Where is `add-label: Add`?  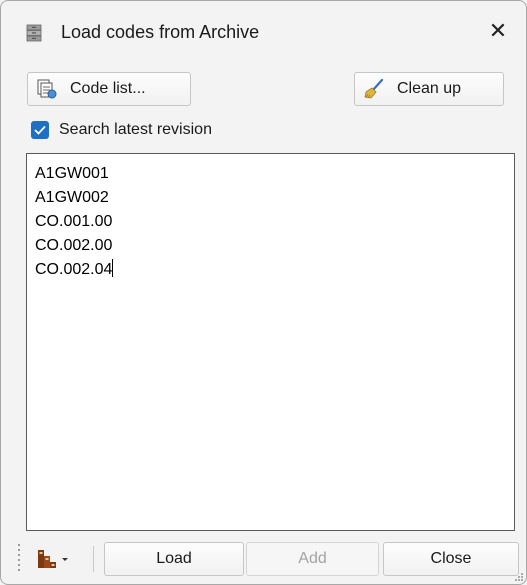
add-label: Add is located at coordinates (312, 558).